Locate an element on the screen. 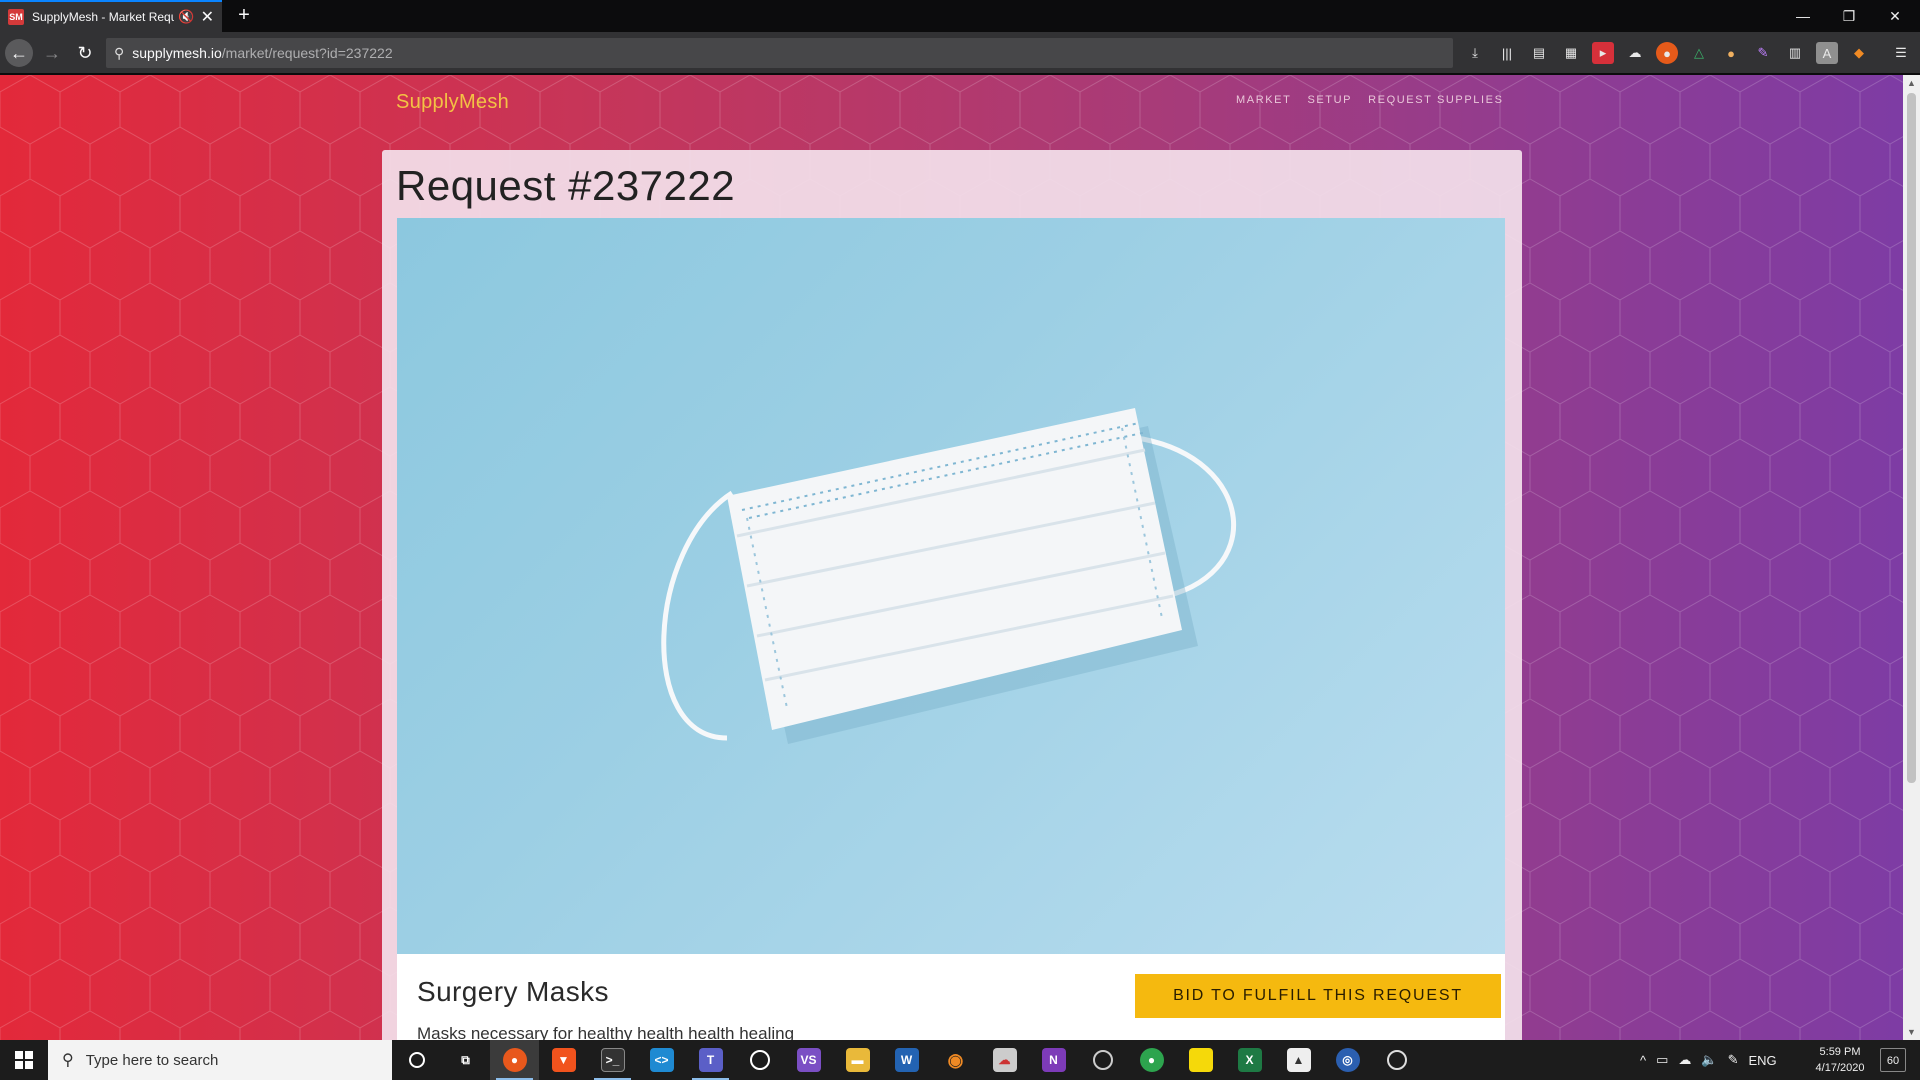  firefox-icon: ● is located at coordinates (514, 1060).